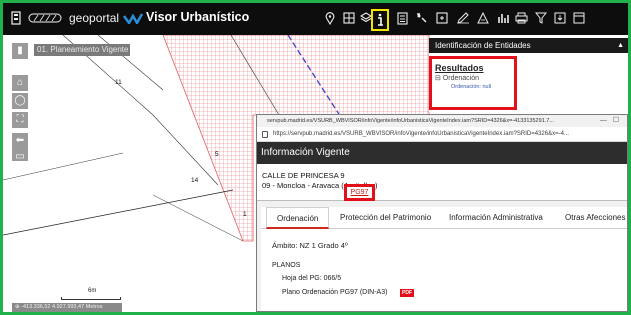  Describe the element at coordinates (310, 245) in the screenshot. I see `ambito-text: Ámbito: NZ 1 Grado 4º` at that location.